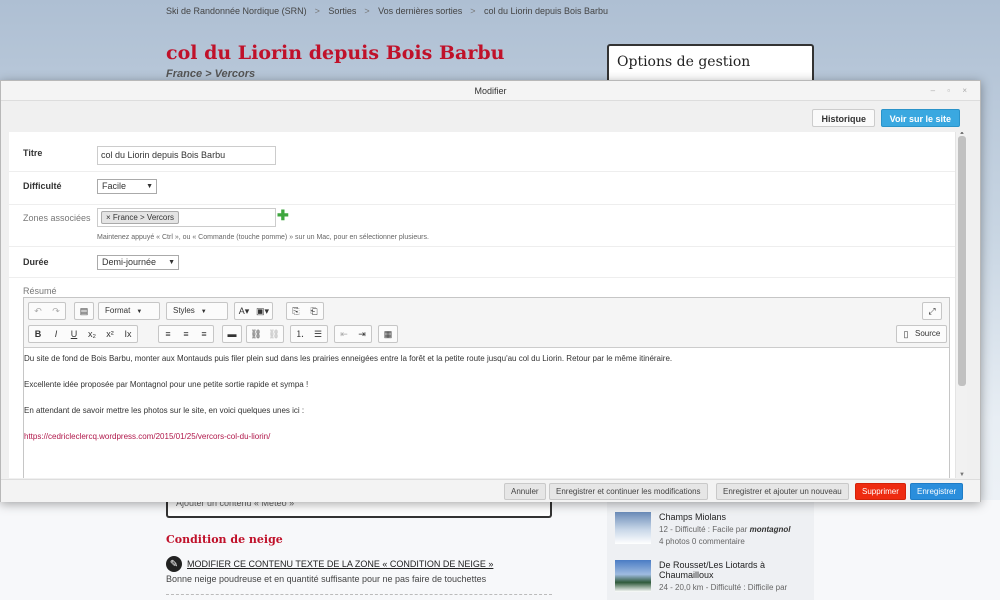 The width and height of the screenshot is (1000, 600). Describe the element at coordinates (204, 334) in the screenshot. I see `align-right-icon: ≡` at that location.